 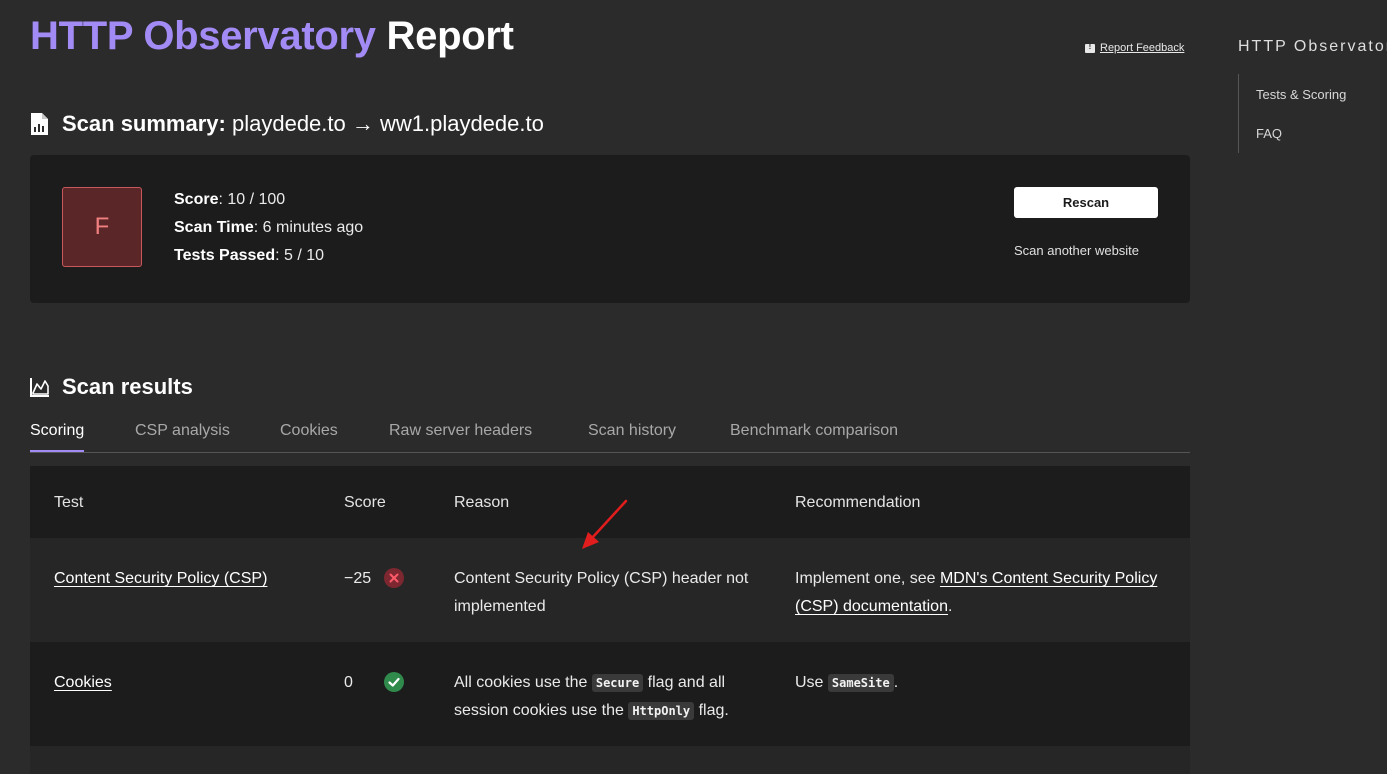 What do you see at coordinates (127, 386) in the screenshot?
I see `scan-results-label: Scan results` at bounding box center [127, 386].